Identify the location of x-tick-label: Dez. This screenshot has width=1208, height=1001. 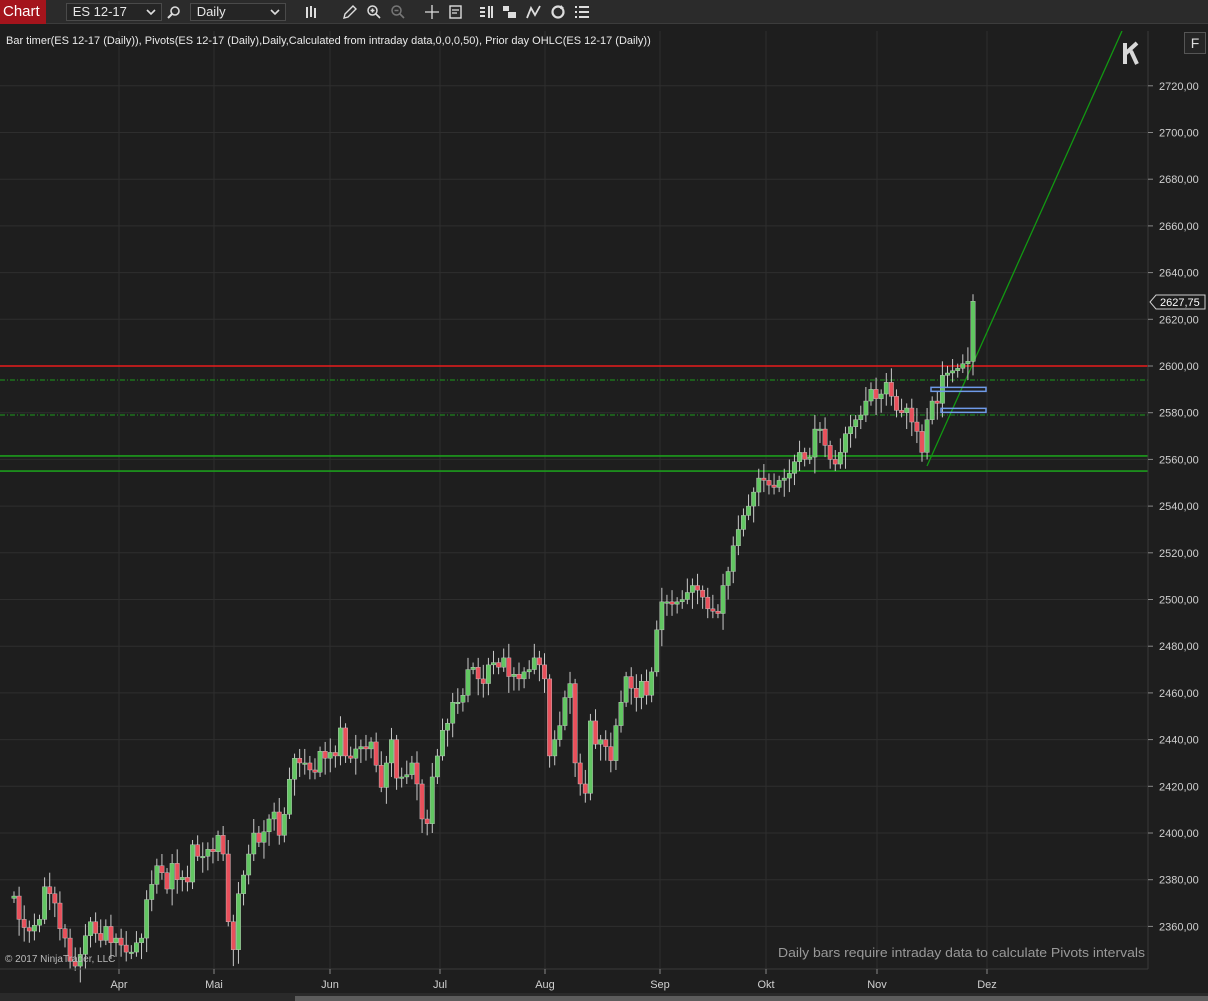
(987, 985).